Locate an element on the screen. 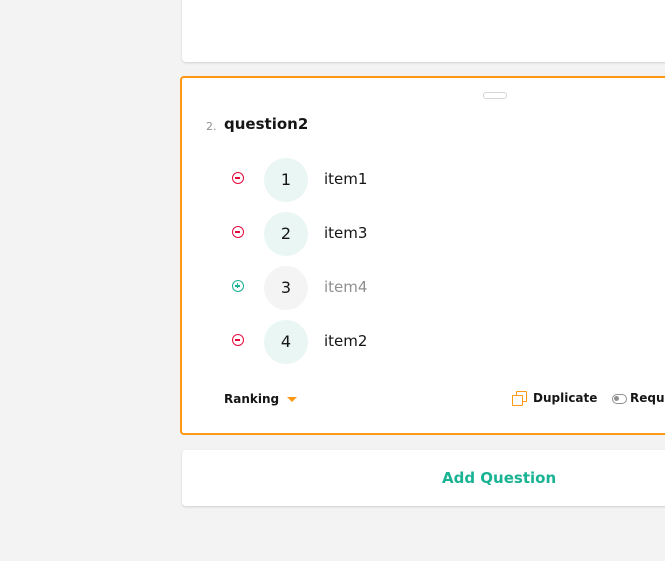 The image size is (665, 561). add-question-button: Add Question is located at coordinates (423, 478).